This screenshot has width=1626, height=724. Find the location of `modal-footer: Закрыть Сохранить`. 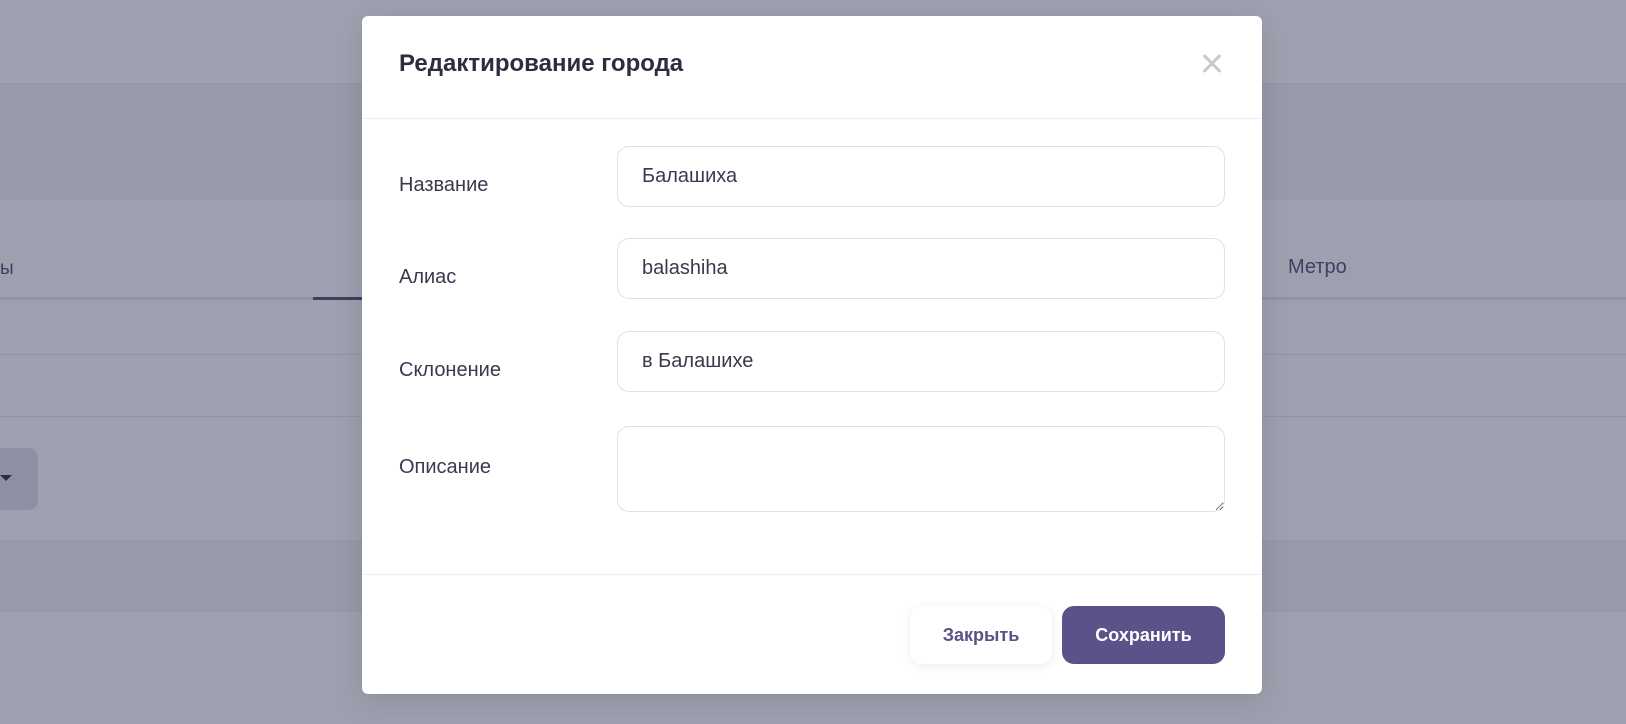

modal-footer: Закрыть Сохранить is located at coordinates (812, 634).